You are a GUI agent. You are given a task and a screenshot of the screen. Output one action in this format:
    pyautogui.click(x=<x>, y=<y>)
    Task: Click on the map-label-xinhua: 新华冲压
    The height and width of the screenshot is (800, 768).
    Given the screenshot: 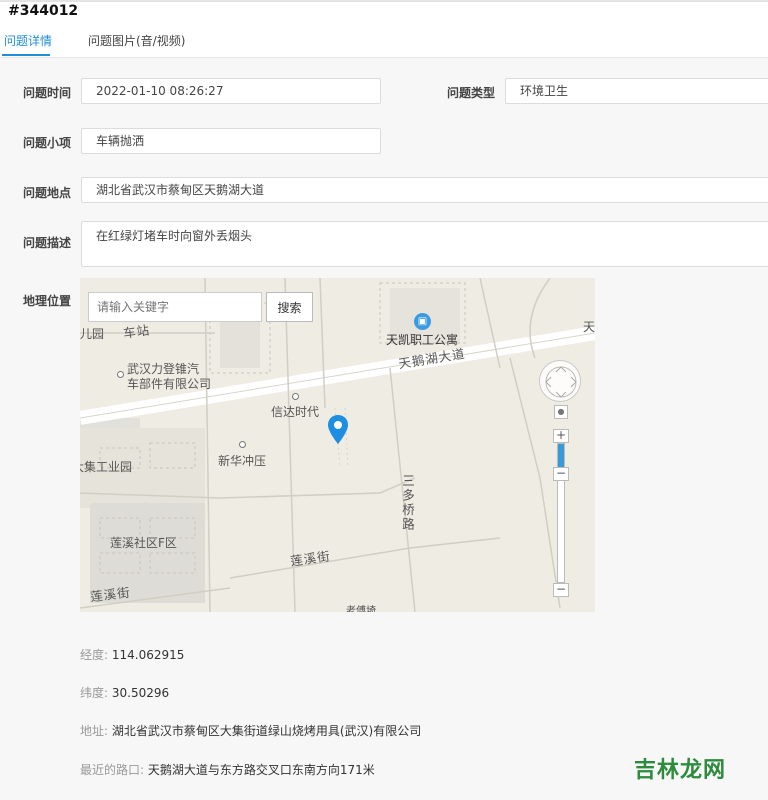 What is the action you would take?
    pyautogui.click(x=242, y=461)
    